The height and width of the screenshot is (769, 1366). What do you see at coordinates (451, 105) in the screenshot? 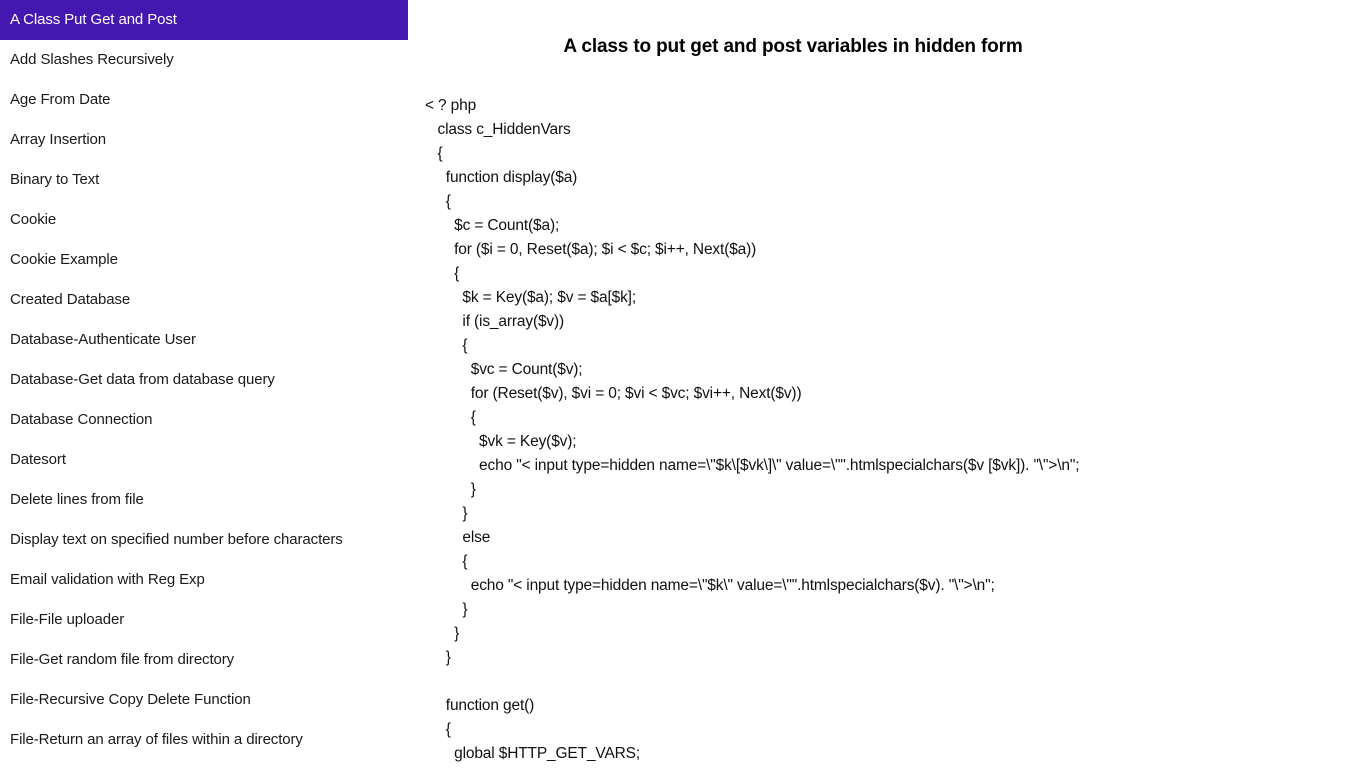
I see `code-line: < ? php` at bounding box center [451, 105].